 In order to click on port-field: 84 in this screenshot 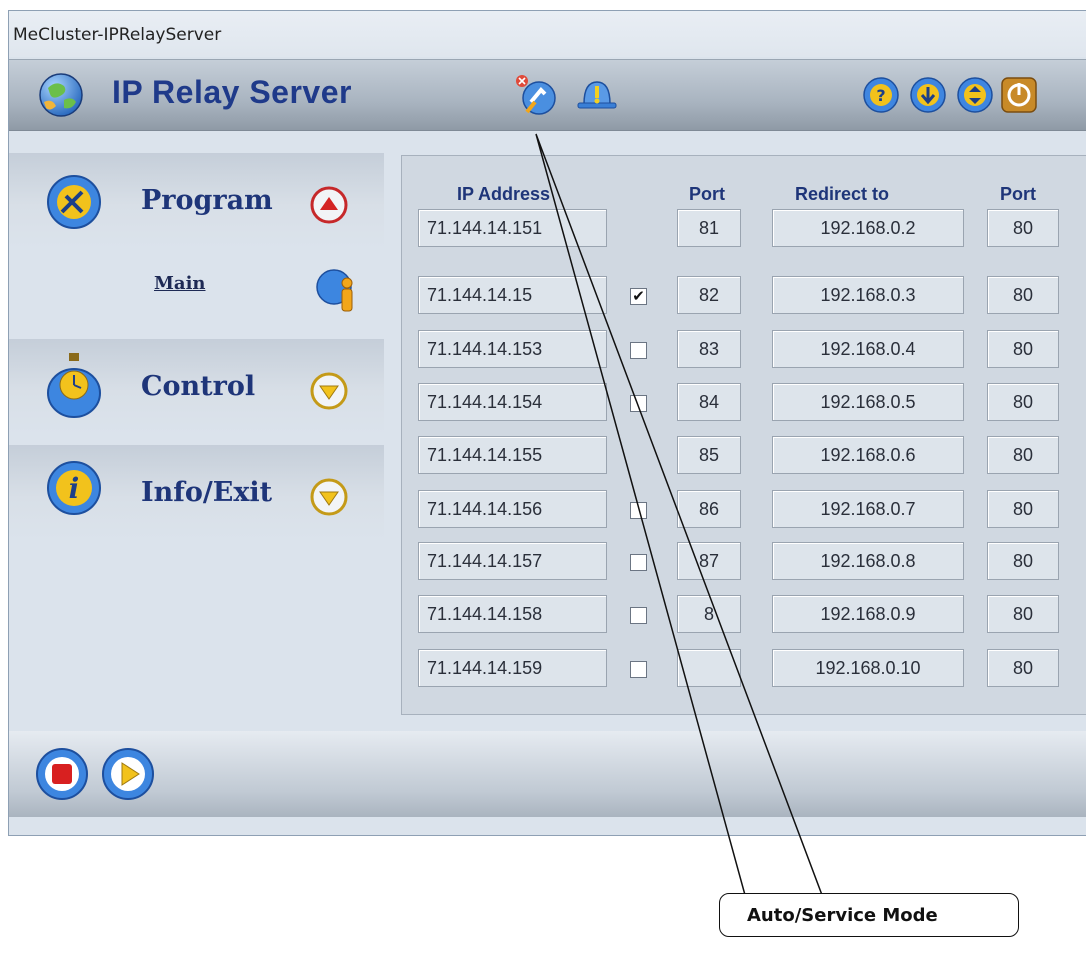, I will do `click(709, 402)`.